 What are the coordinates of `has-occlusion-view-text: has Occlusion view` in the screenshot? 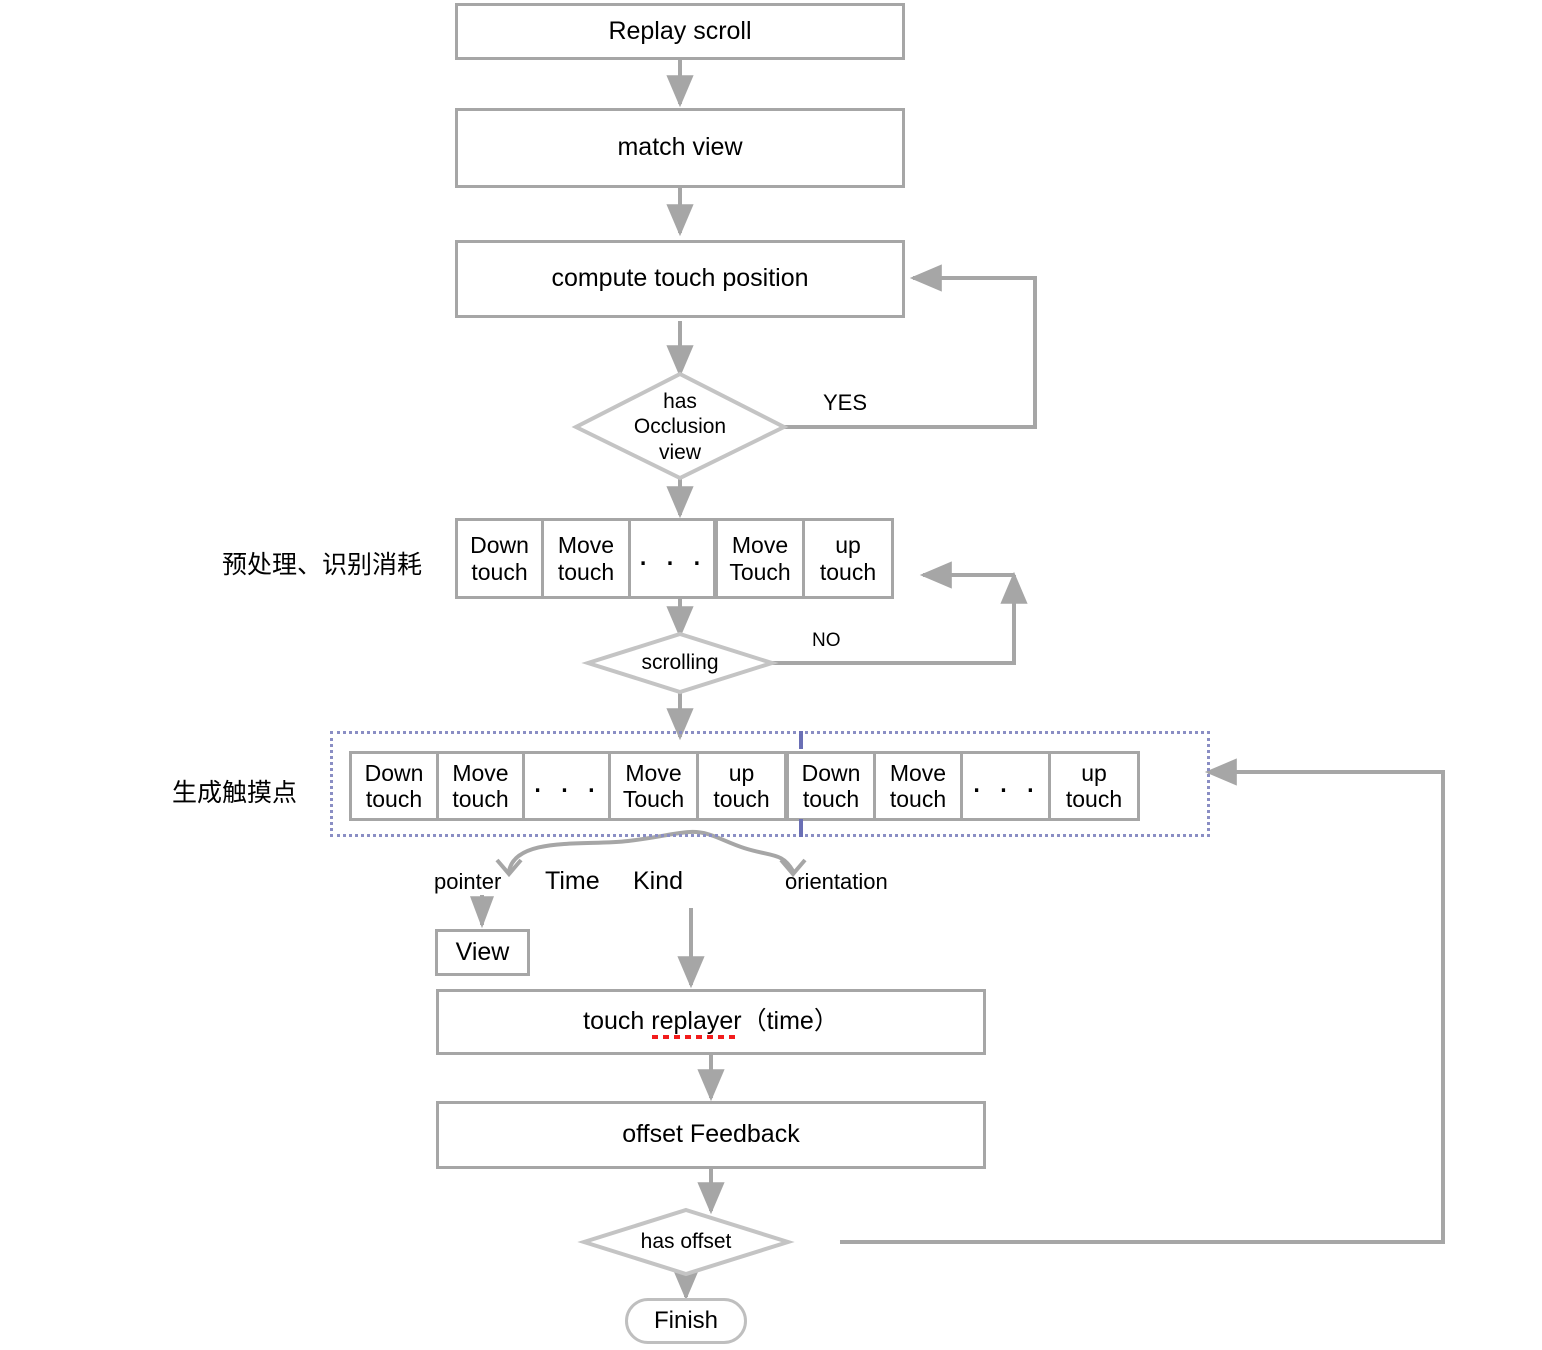 It's located at (680, 427).